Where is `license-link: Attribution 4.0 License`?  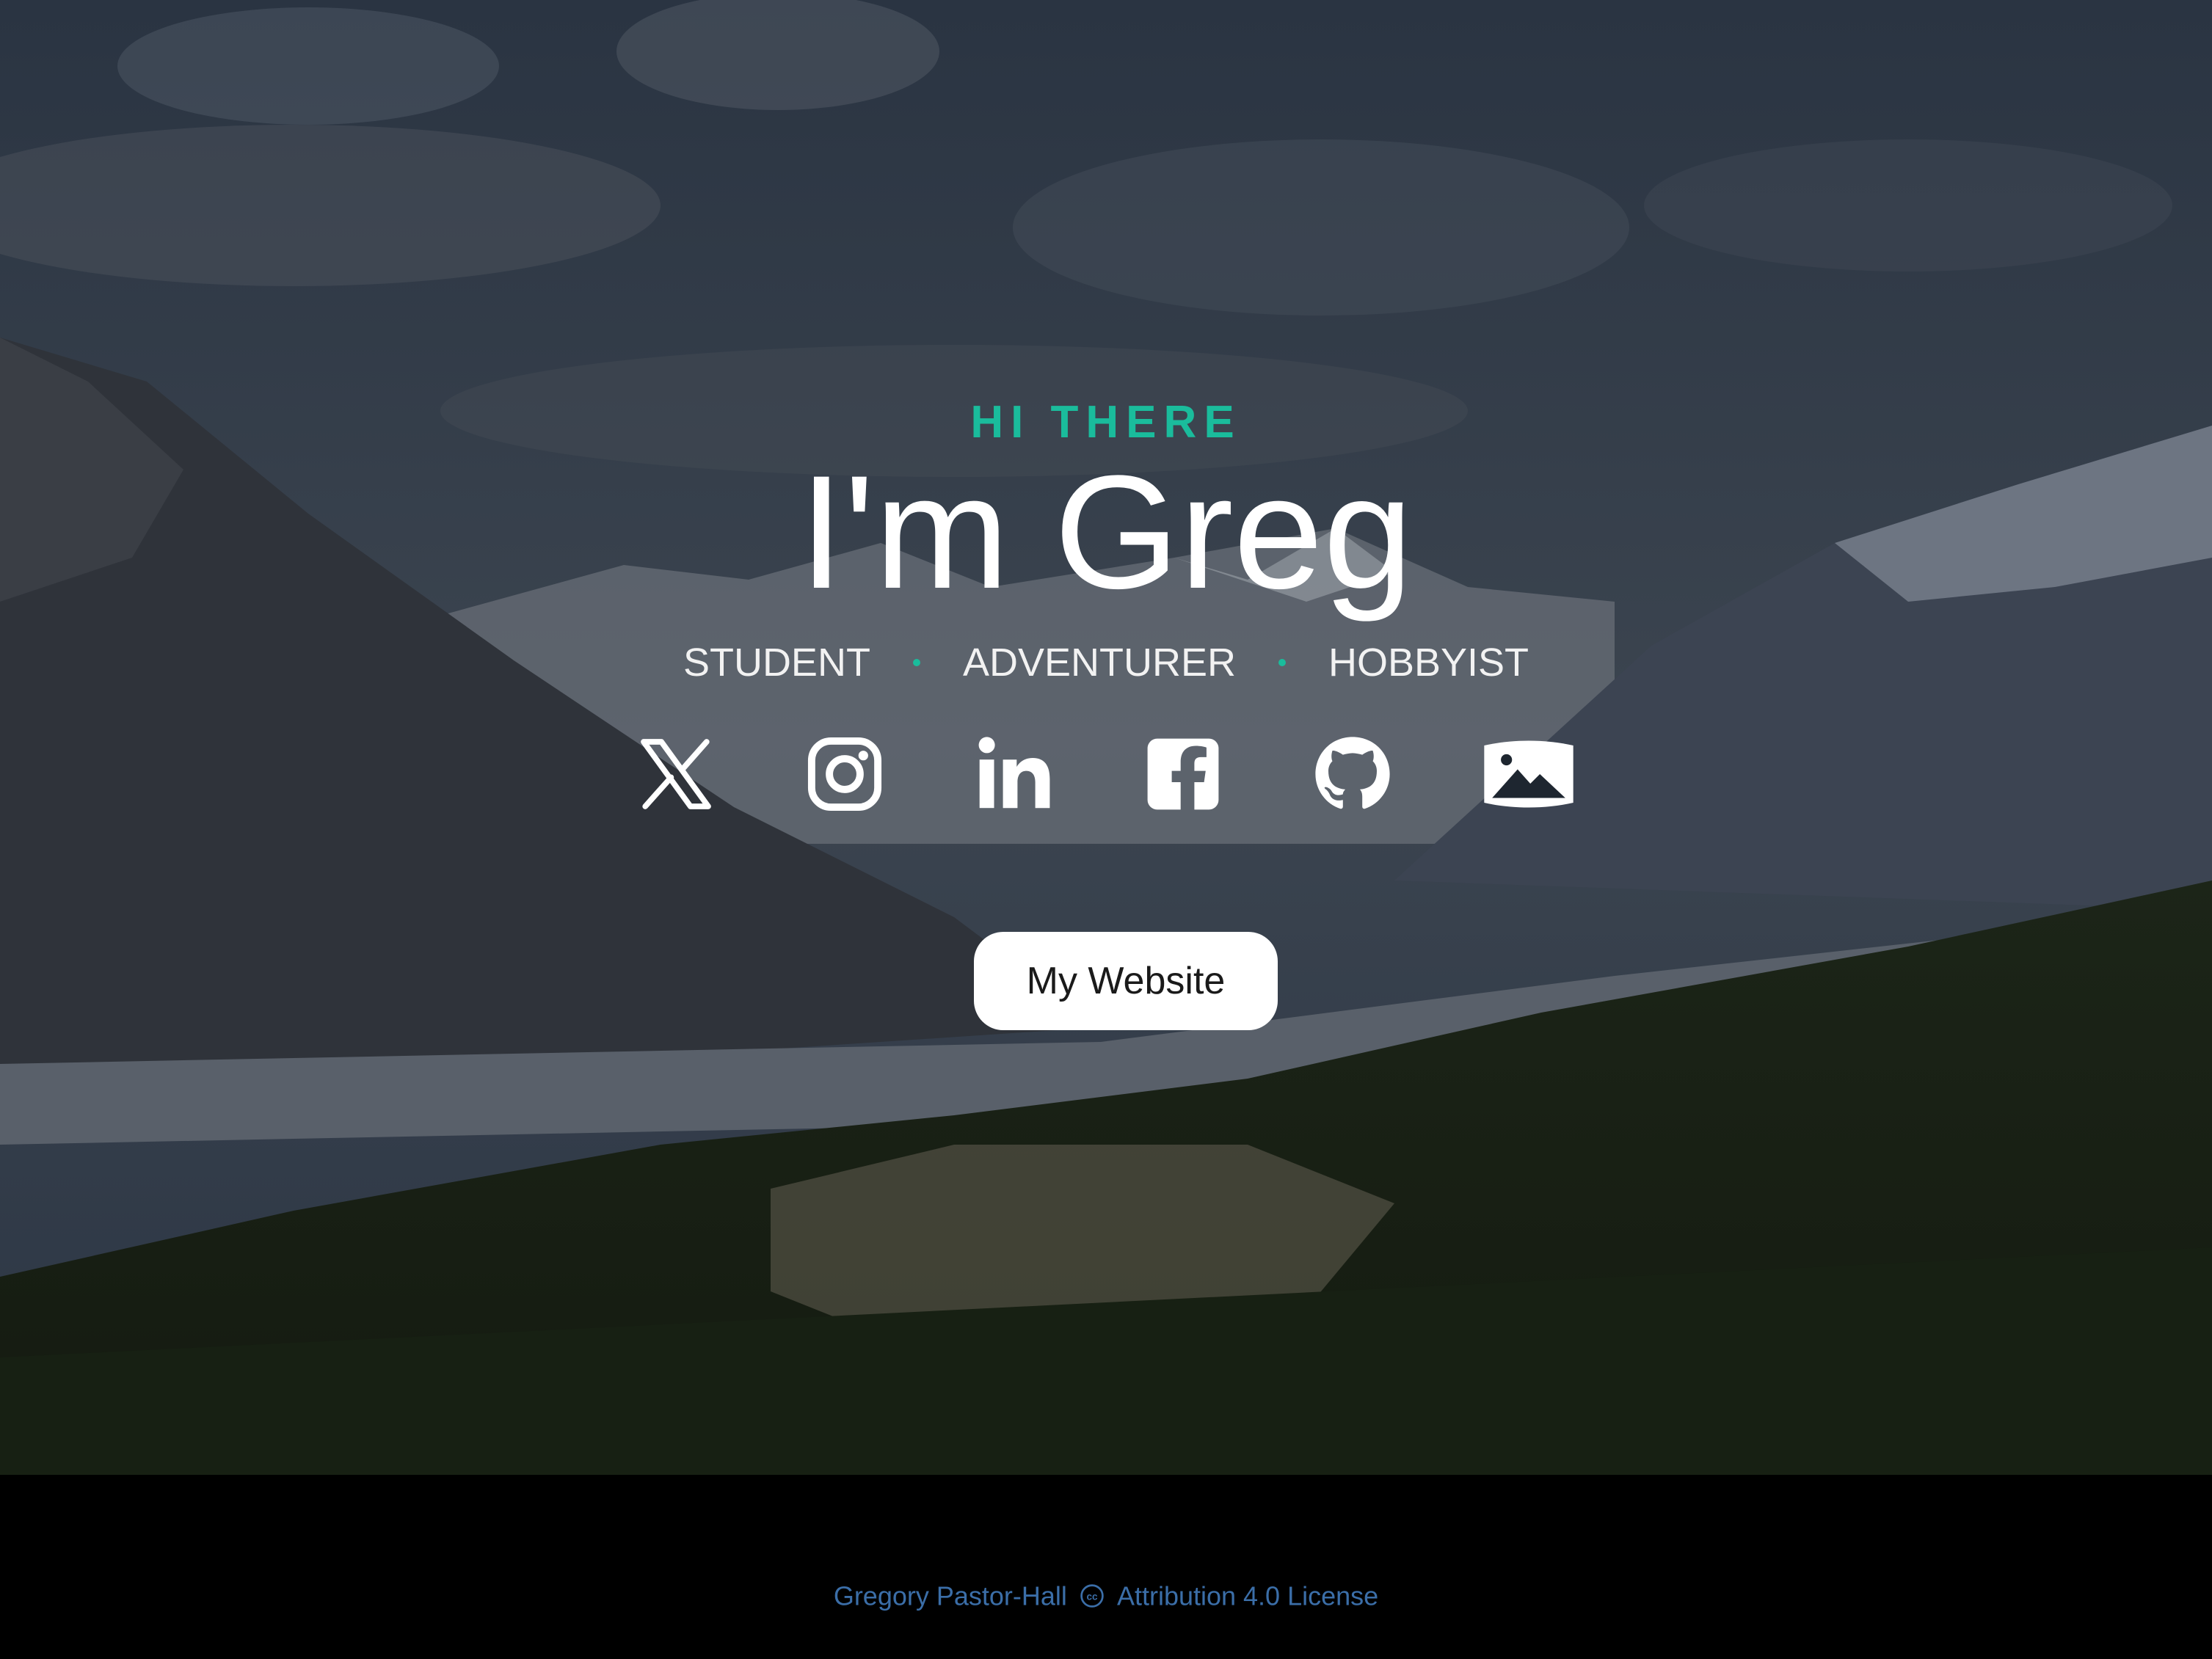
license-link: Attribution 4.0 License is located at coordinates (1247, 1596).